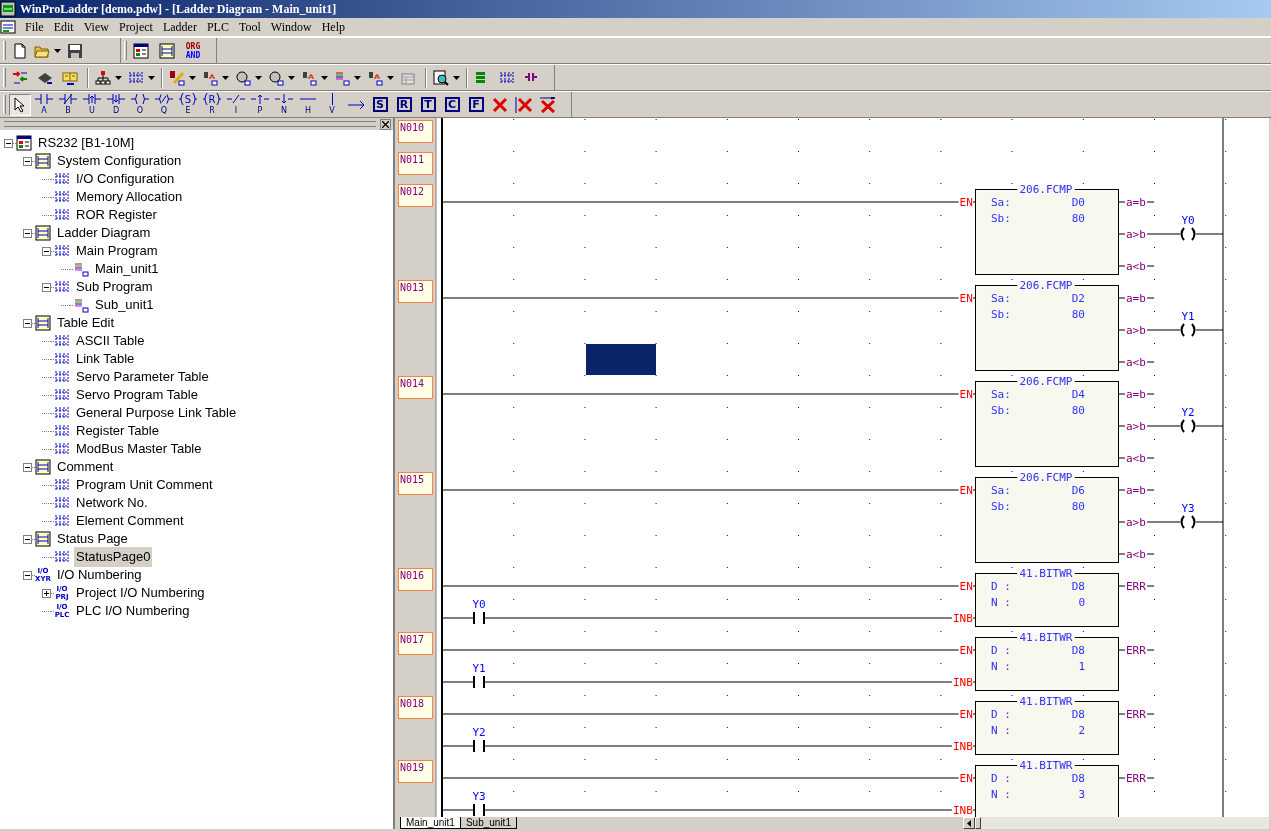 Image resolution: width=1271 pixels, height=831 pixels. Describe the element at coordinates (46, 593) in the screenshot. I see `expand-icon` at that location.